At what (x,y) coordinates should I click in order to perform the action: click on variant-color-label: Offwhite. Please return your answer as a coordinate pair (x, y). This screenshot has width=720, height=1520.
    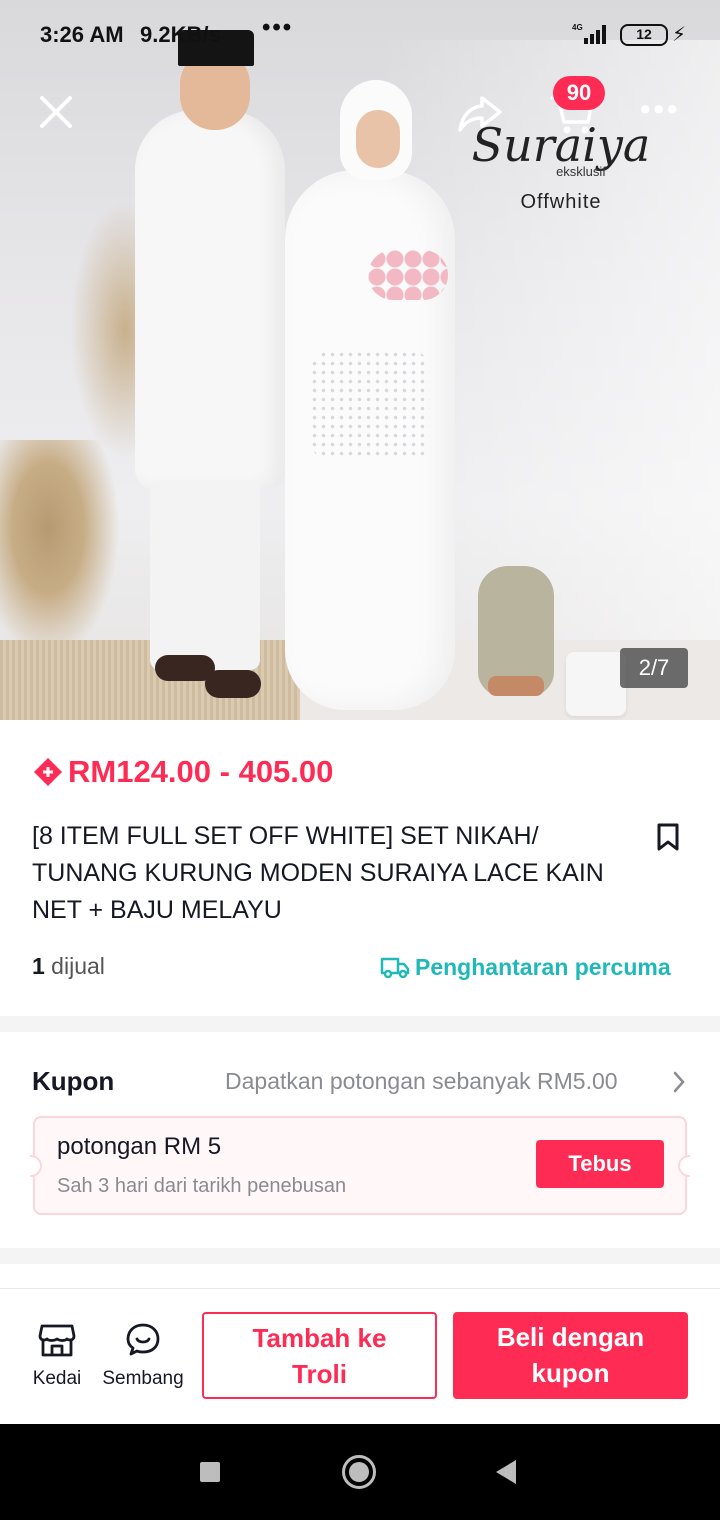
    Looking at the image, I should click on (561, 202).